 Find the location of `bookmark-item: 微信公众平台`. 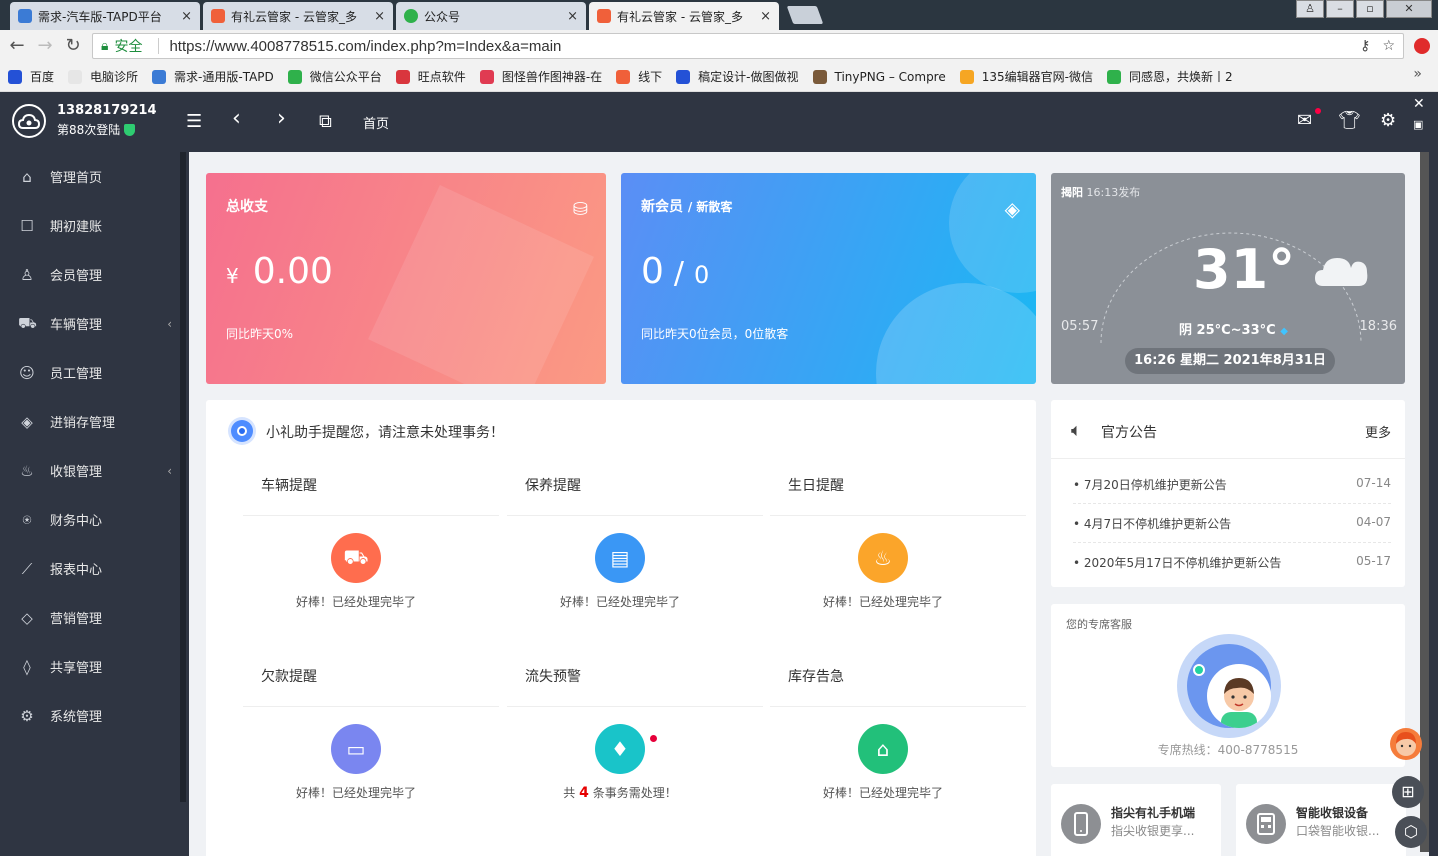

bookmark-item: 微信公众平台 is located at coordinates (334, 76).